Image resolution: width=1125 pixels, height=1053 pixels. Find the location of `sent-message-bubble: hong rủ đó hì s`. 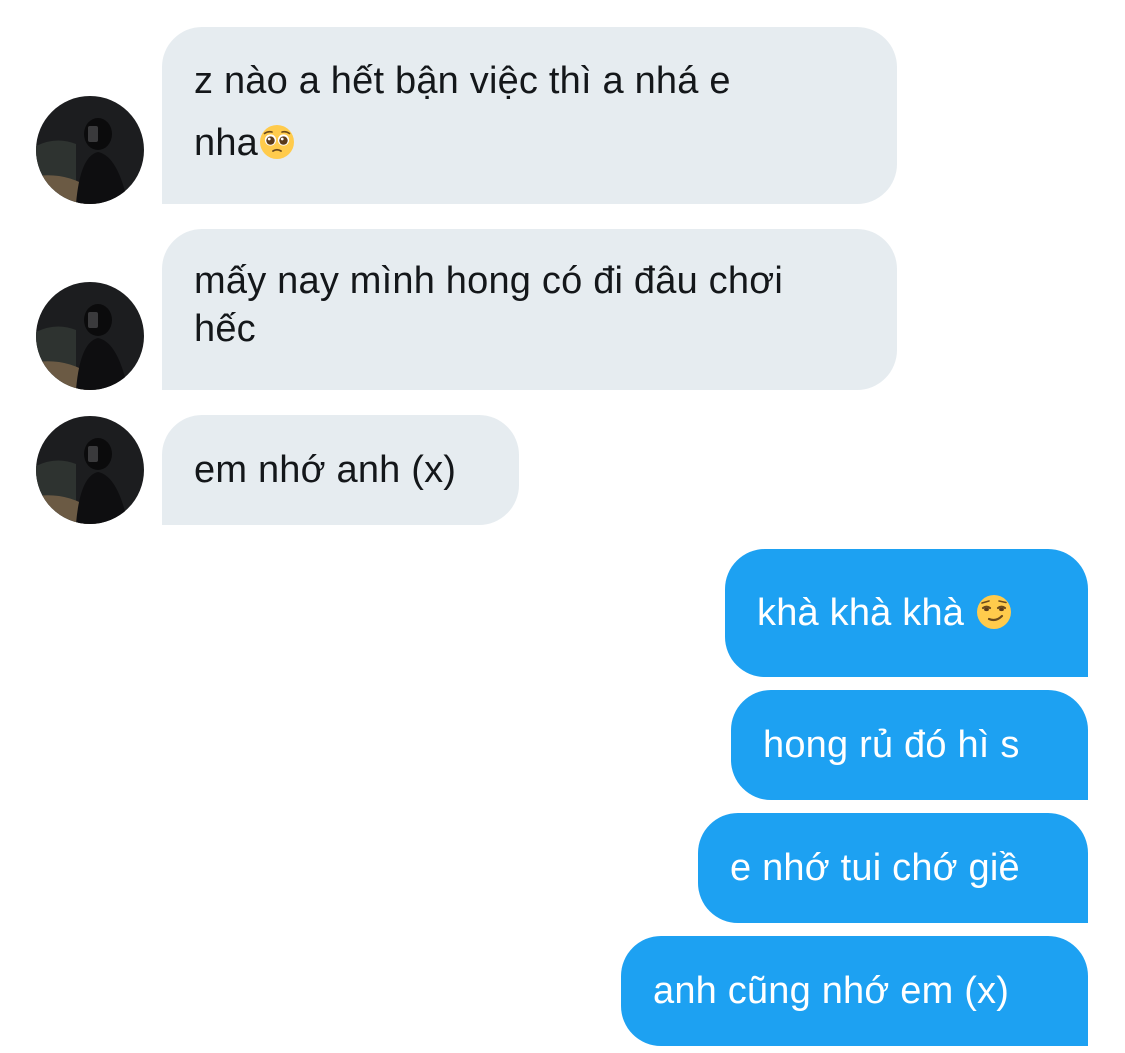

sent-message-bubble: hong rủ đó hì s is located at coordinates (909, 745).